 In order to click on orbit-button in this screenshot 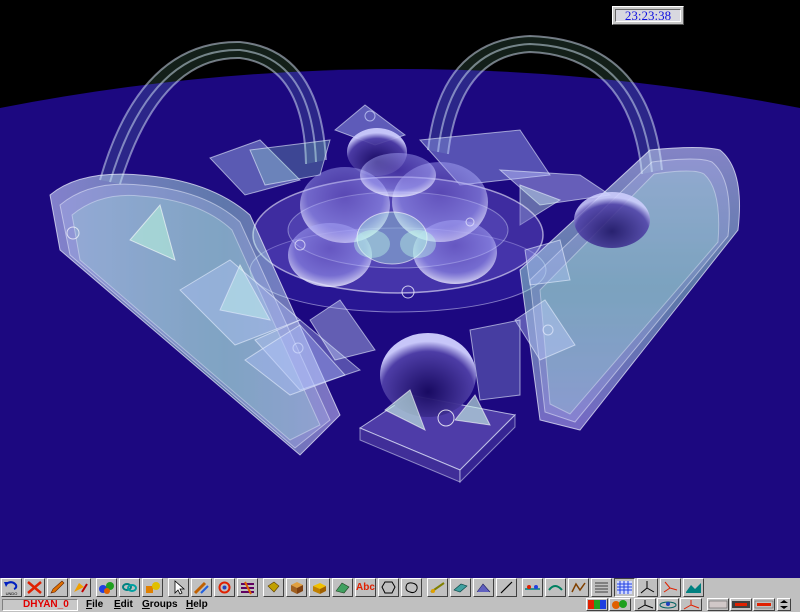, I will do `click(668, 604)`.